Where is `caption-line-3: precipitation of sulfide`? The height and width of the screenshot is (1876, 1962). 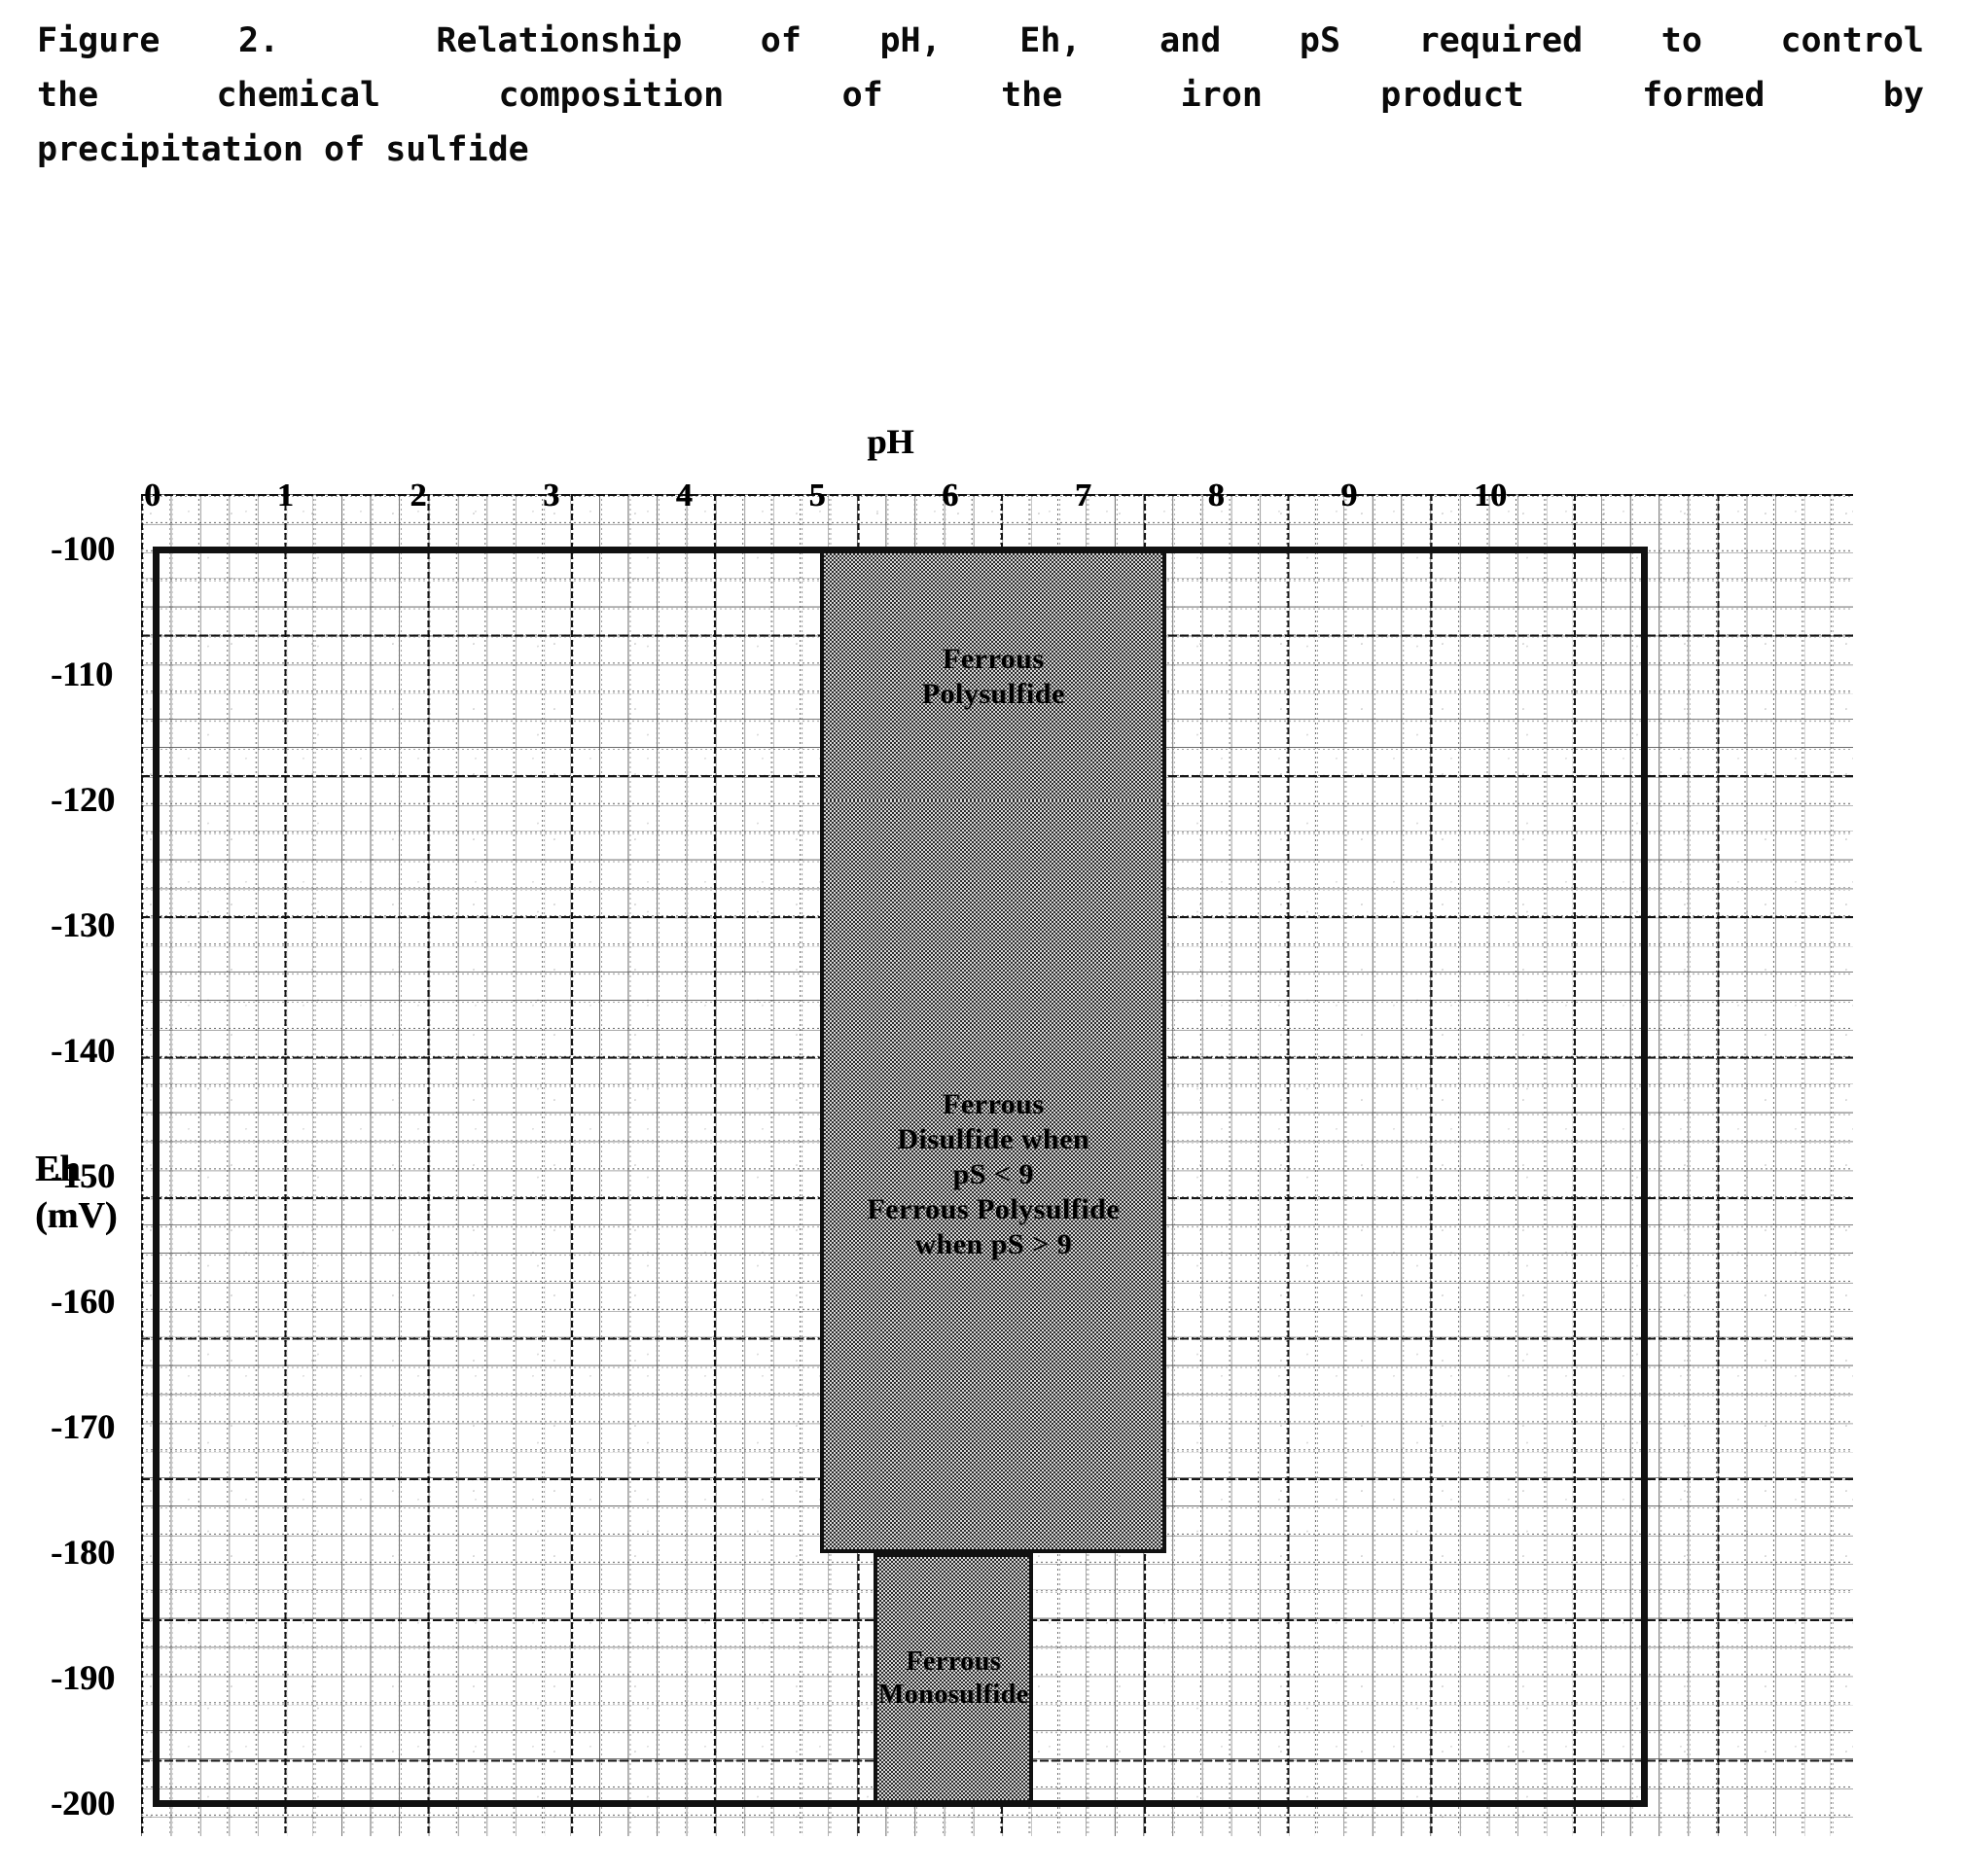
caption-line-3: precipitation of sulfide is located at coordinates (283, 149).